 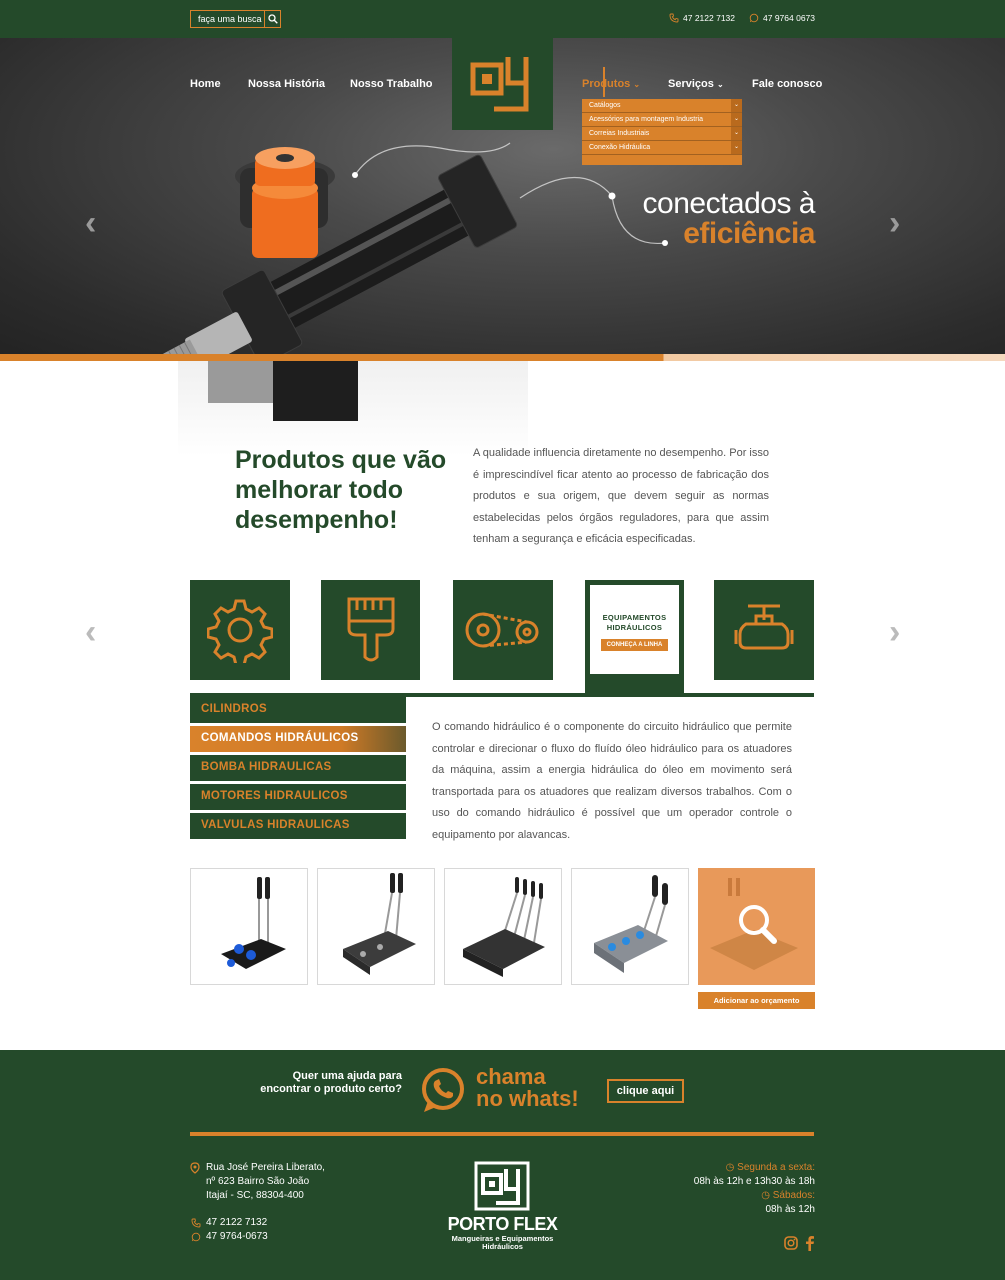 What do you see at coordinates (756, 926) in the screenshot?
I see `product-card-highlighted` at bounding box center [756, 926].